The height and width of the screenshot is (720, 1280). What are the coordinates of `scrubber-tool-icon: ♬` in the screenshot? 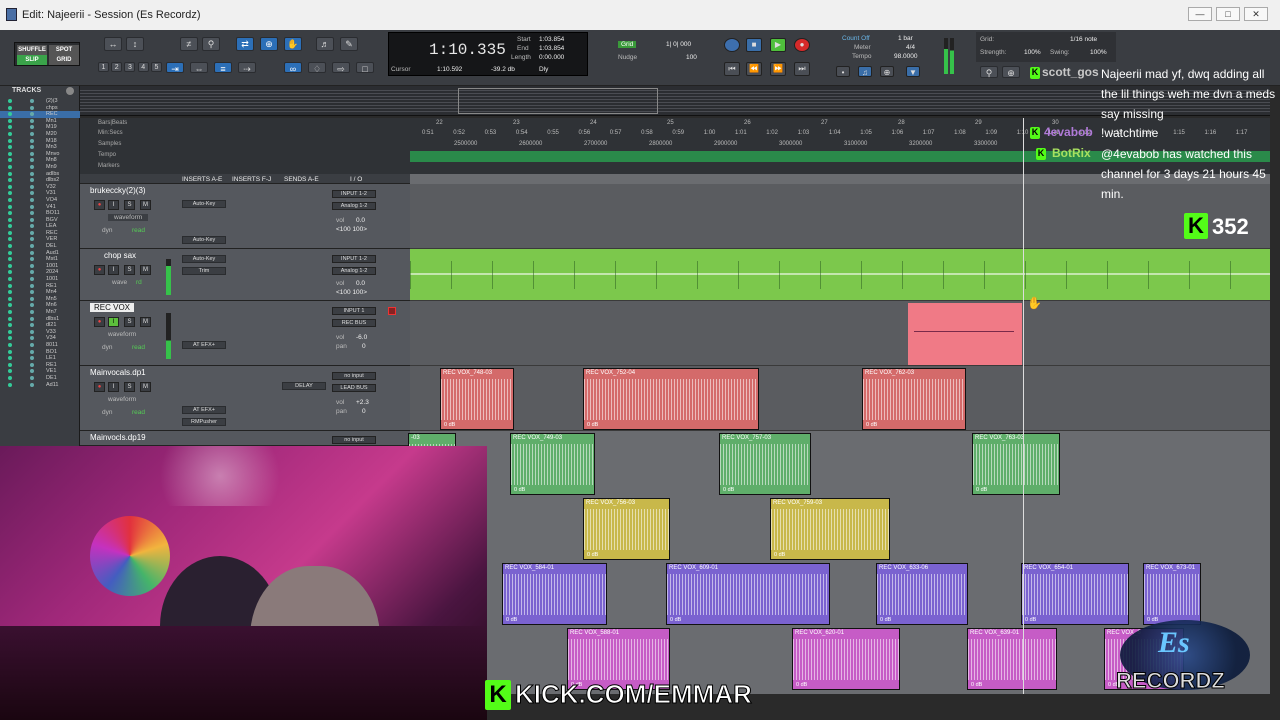 It's located at (325, 44).